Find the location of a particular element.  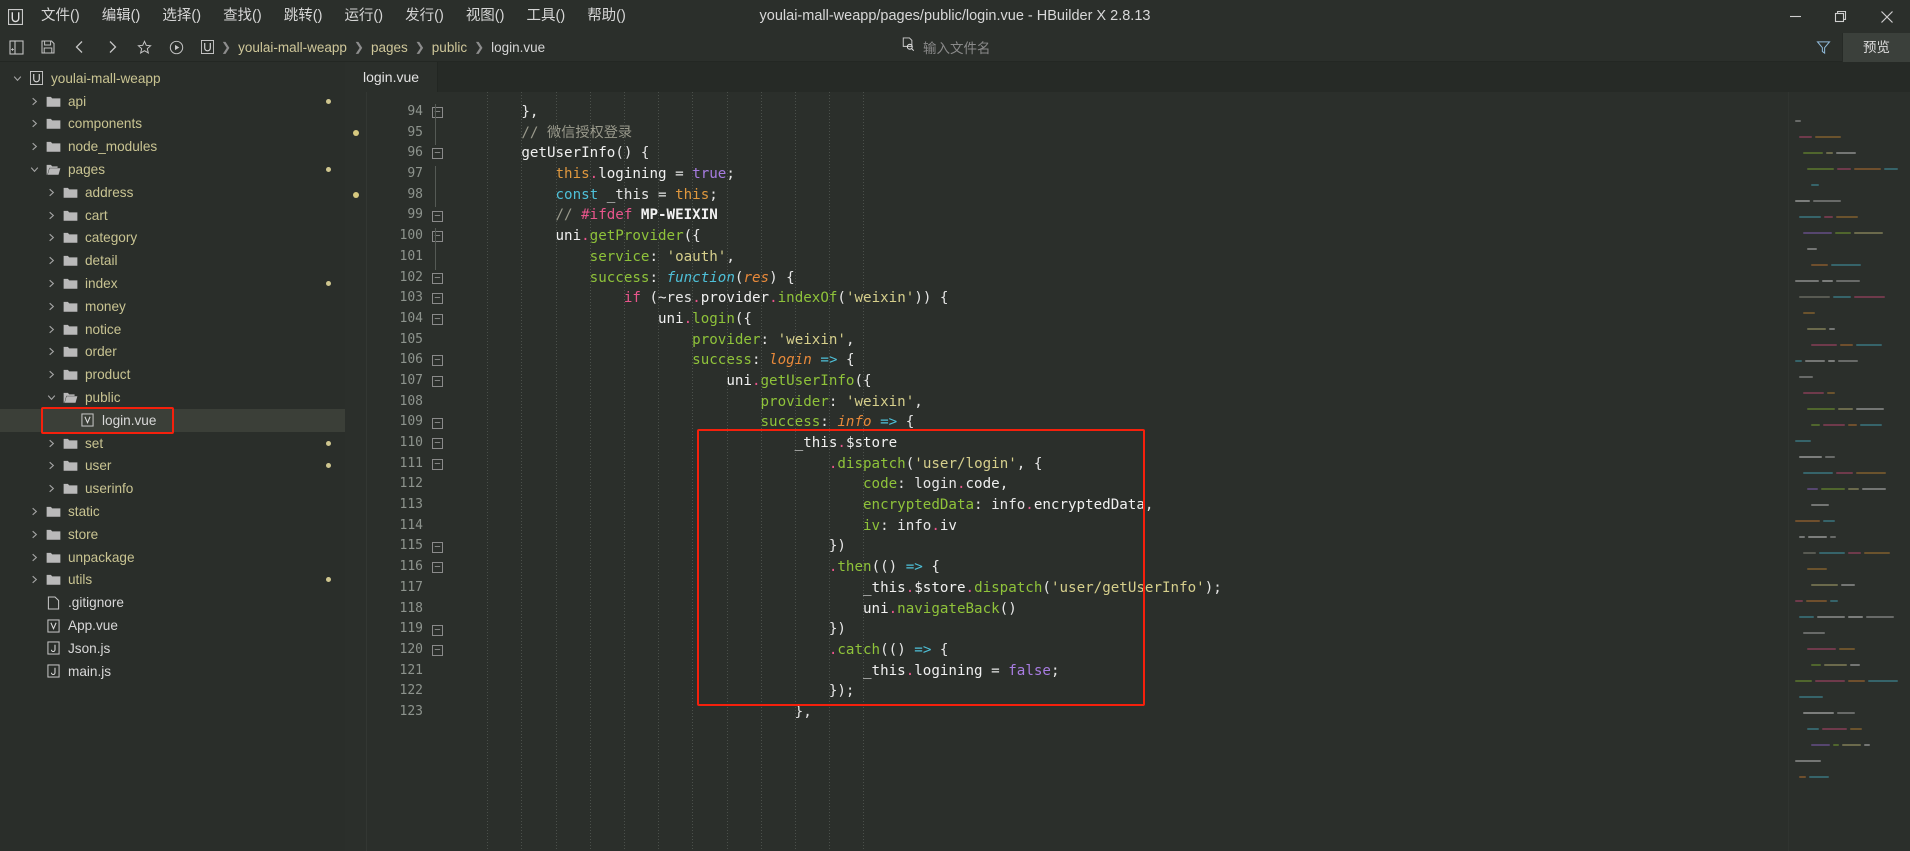

code-line: uni.getProvider({ is located at coordinates (1118, 236).